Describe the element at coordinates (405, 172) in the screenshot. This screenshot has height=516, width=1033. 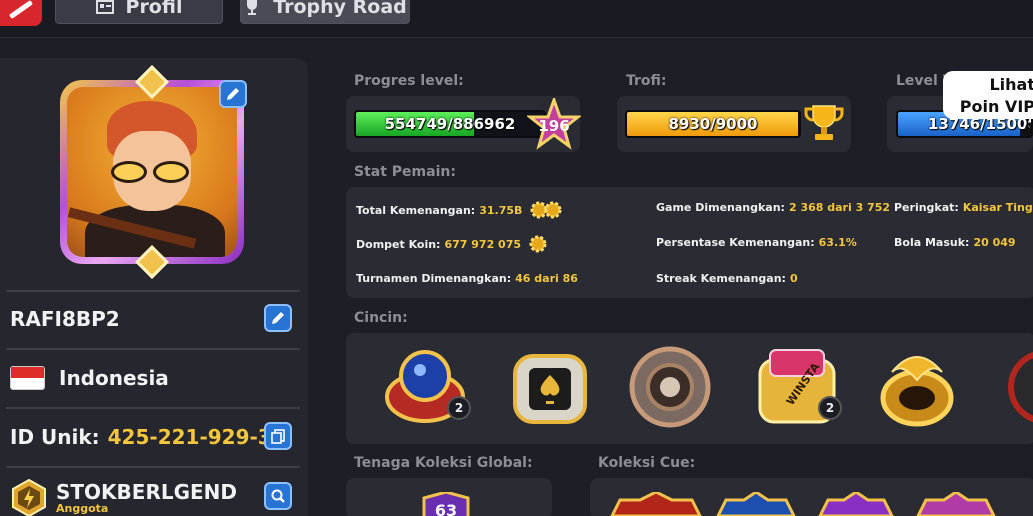
I see `player-stats-label: Stat Pemain:` at that location.